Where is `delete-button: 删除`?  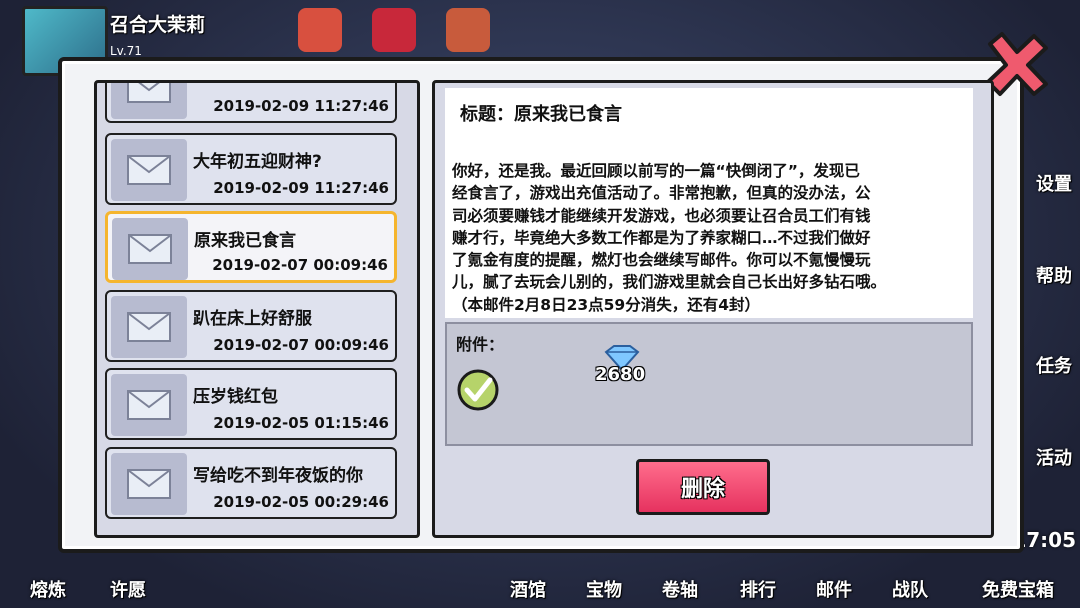
delete-button: 删除 is located at coordinates (703, 487).